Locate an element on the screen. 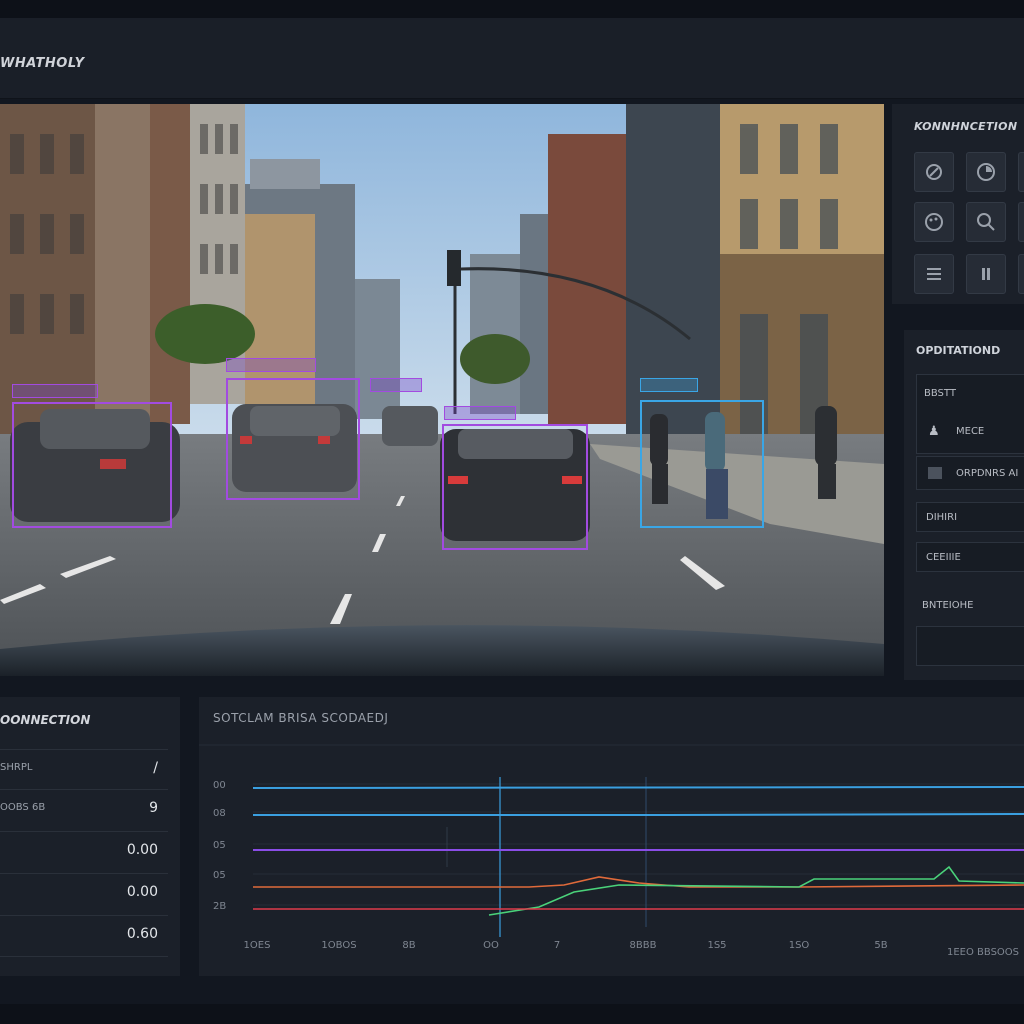 Image resolution: width=1024 pixels, height=1024 pixels. connection-row: 0.60 is located at coordinates (84, 936).